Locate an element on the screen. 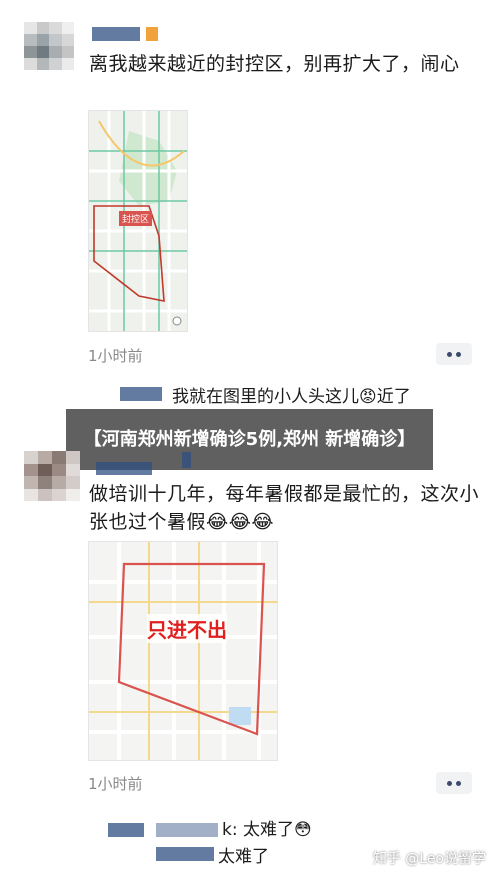 The width and height of the screenshot is (500, 878). post-1-comment: 我就在图里的小人头这儿😡近了 is located at coordinates (291, 394).